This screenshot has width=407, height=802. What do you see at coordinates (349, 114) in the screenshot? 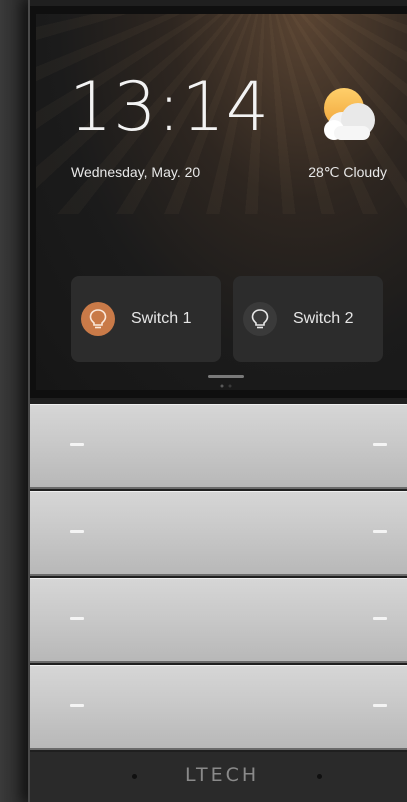
I see `partly-cloudy-icon` at bounding box center [349, 114].